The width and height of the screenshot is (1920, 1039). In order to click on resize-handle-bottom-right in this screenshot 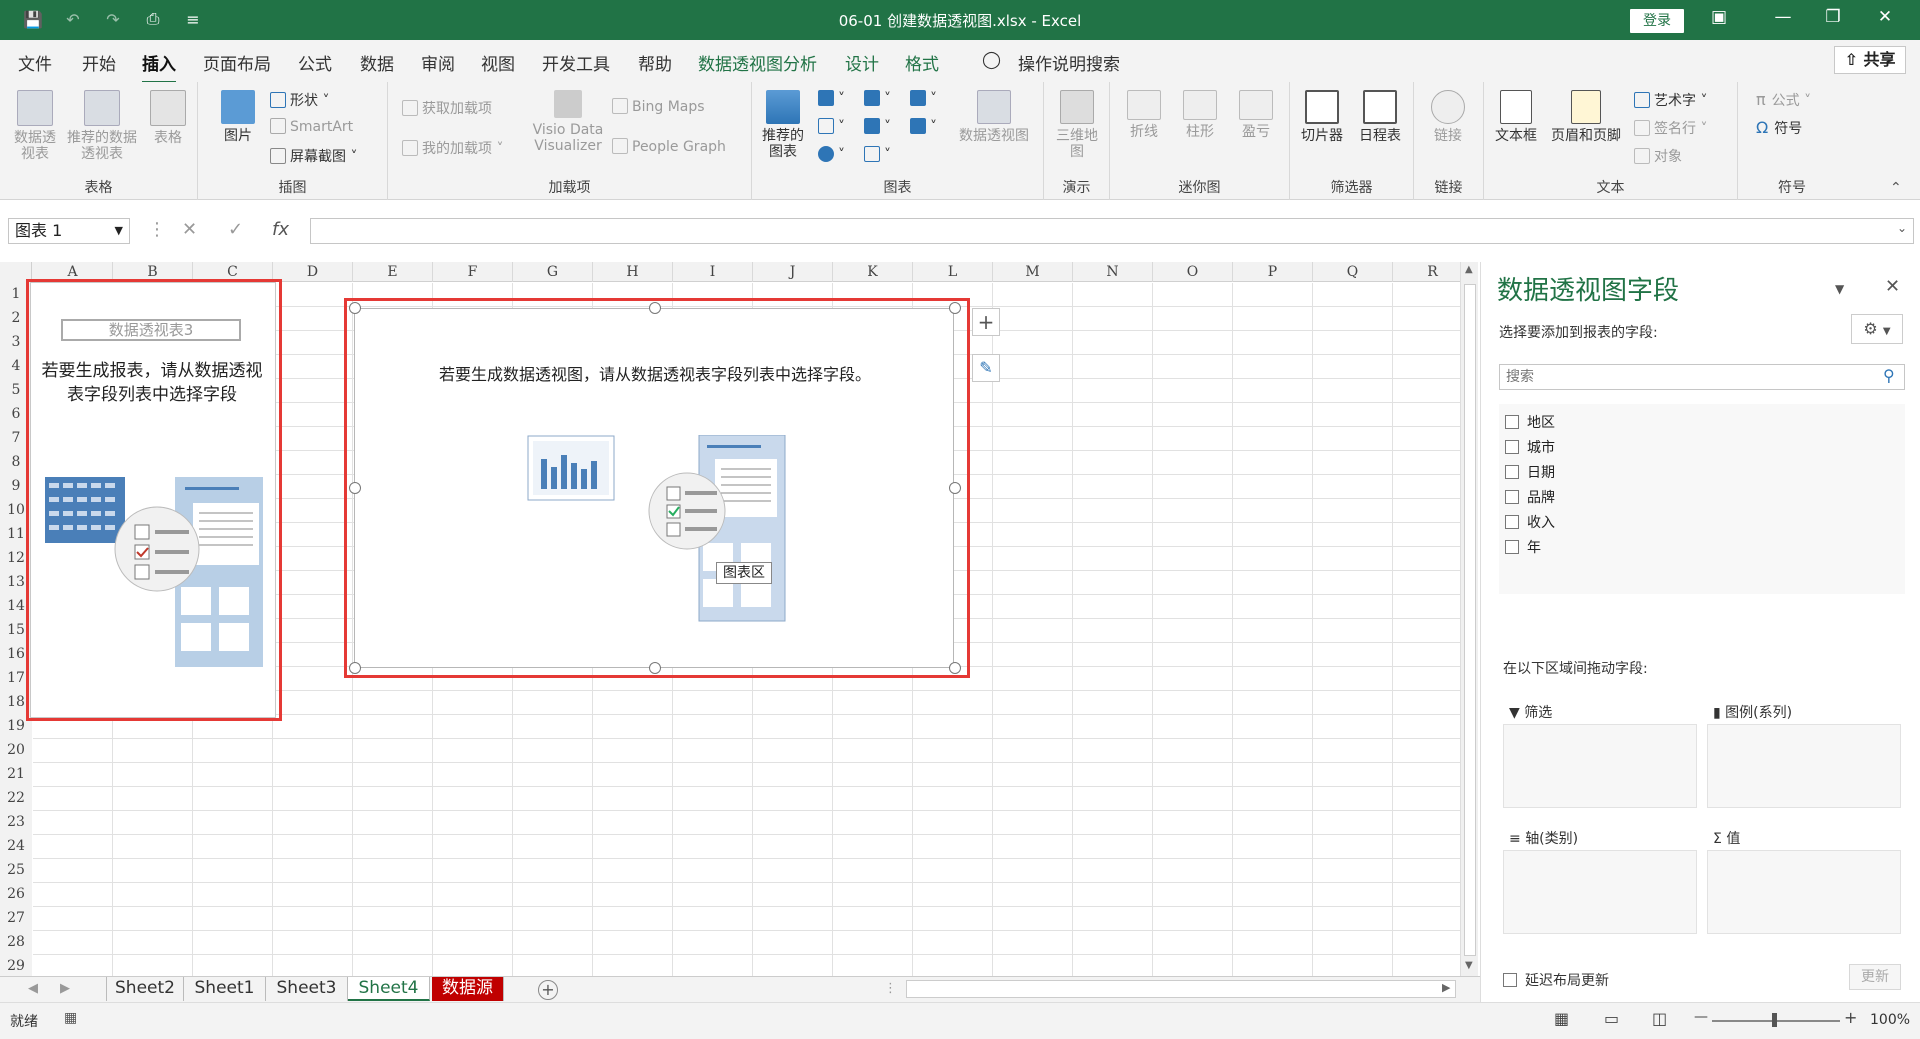, I will do `click(955, 668)`.